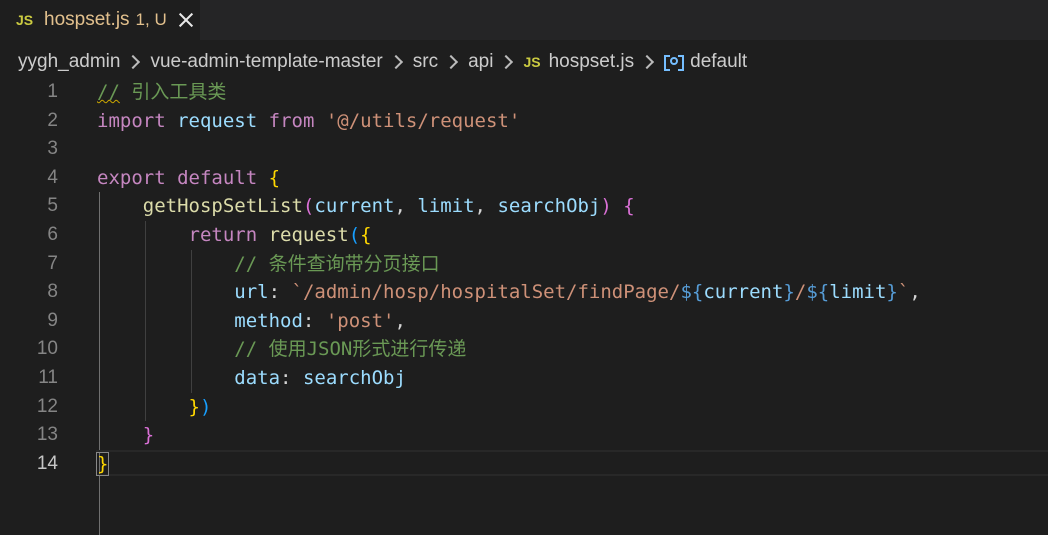  Describe the element at coordinates (425, 62) in the screenshot. I see `breadcrumb-item-src: src` at that location.